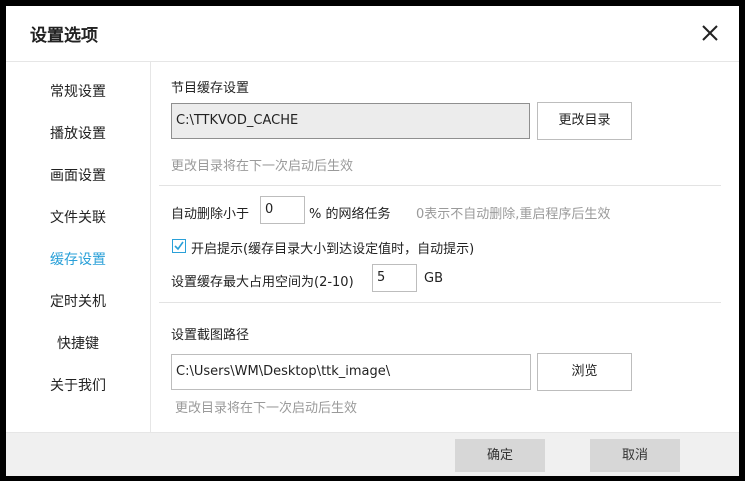  Describe the element at coordinates (78, 247) in the screenshot. I see `sidebar: 常规设置 播放设置 画面设置 文件关联 缓存设置 定时关机 快捷键 关于我们` at that location.